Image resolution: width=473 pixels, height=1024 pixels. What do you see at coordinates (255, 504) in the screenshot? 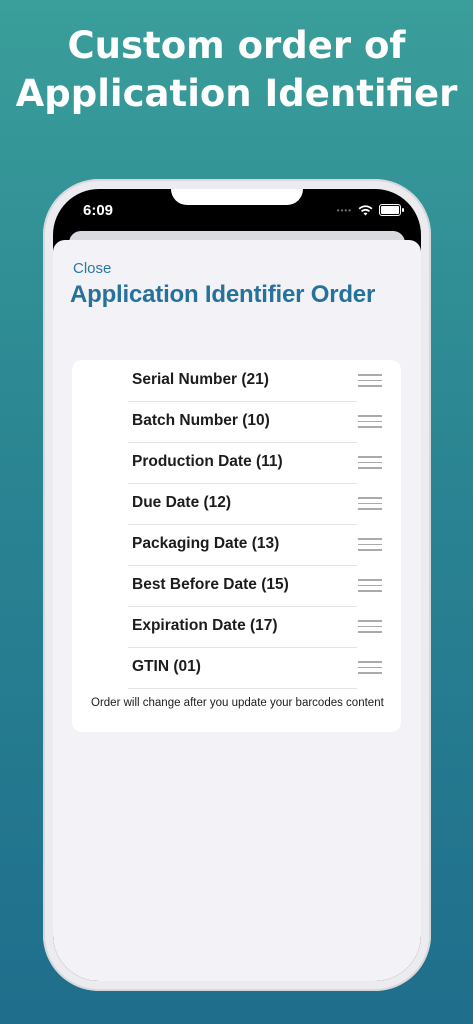
I see `list-item: Due Date (12)` at bounding box center [255, 504].